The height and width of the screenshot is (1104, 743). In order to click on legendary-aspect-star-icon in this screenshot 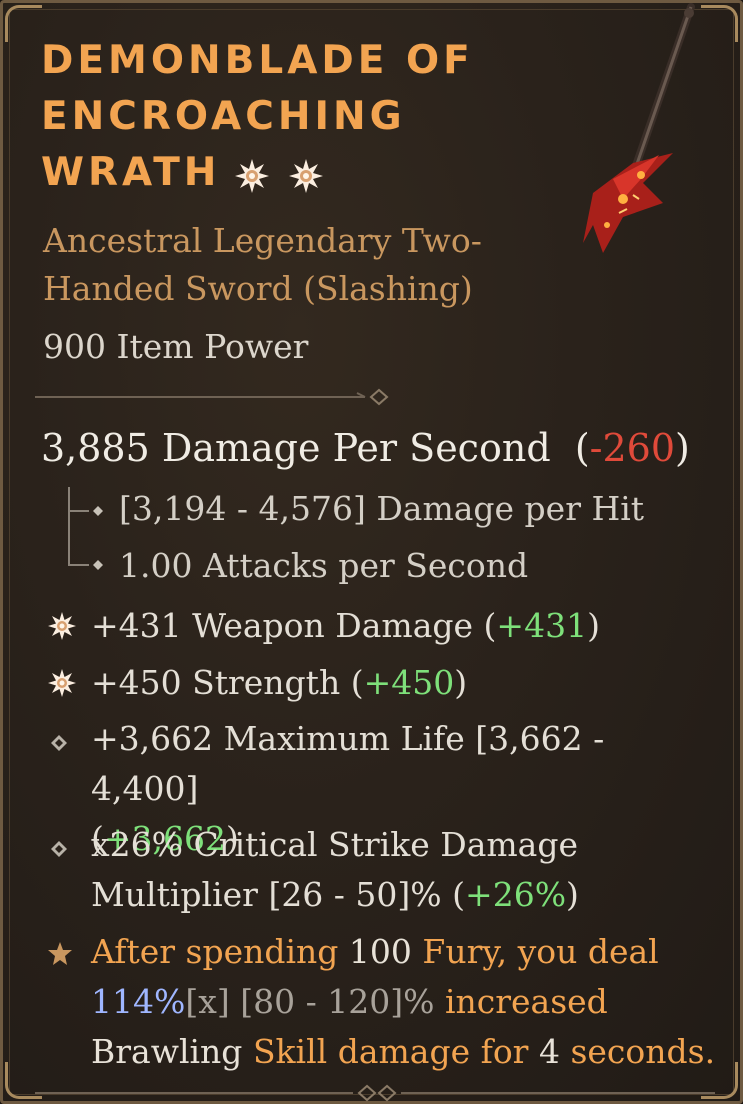, I will do `click(60, 956)`.